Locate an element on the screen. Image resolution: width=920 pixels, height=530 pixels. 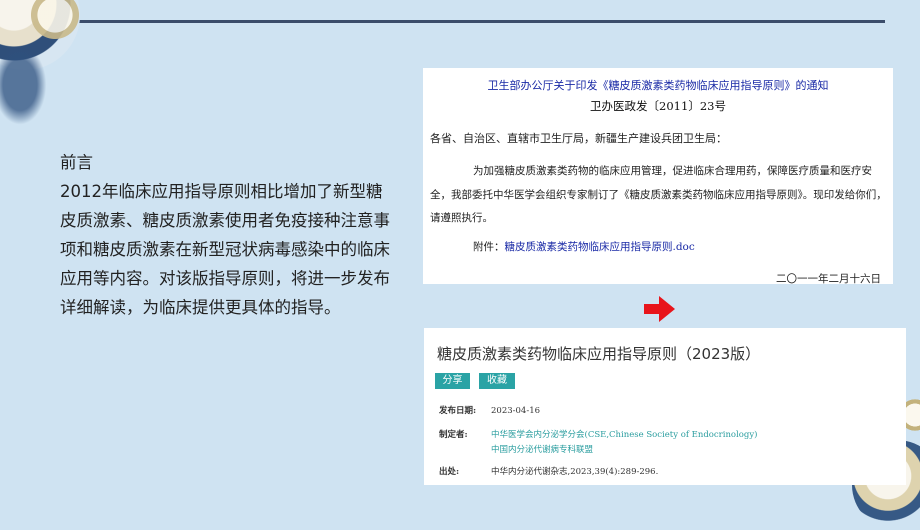
right-arrow-icon is located at coordinates (659, 309).